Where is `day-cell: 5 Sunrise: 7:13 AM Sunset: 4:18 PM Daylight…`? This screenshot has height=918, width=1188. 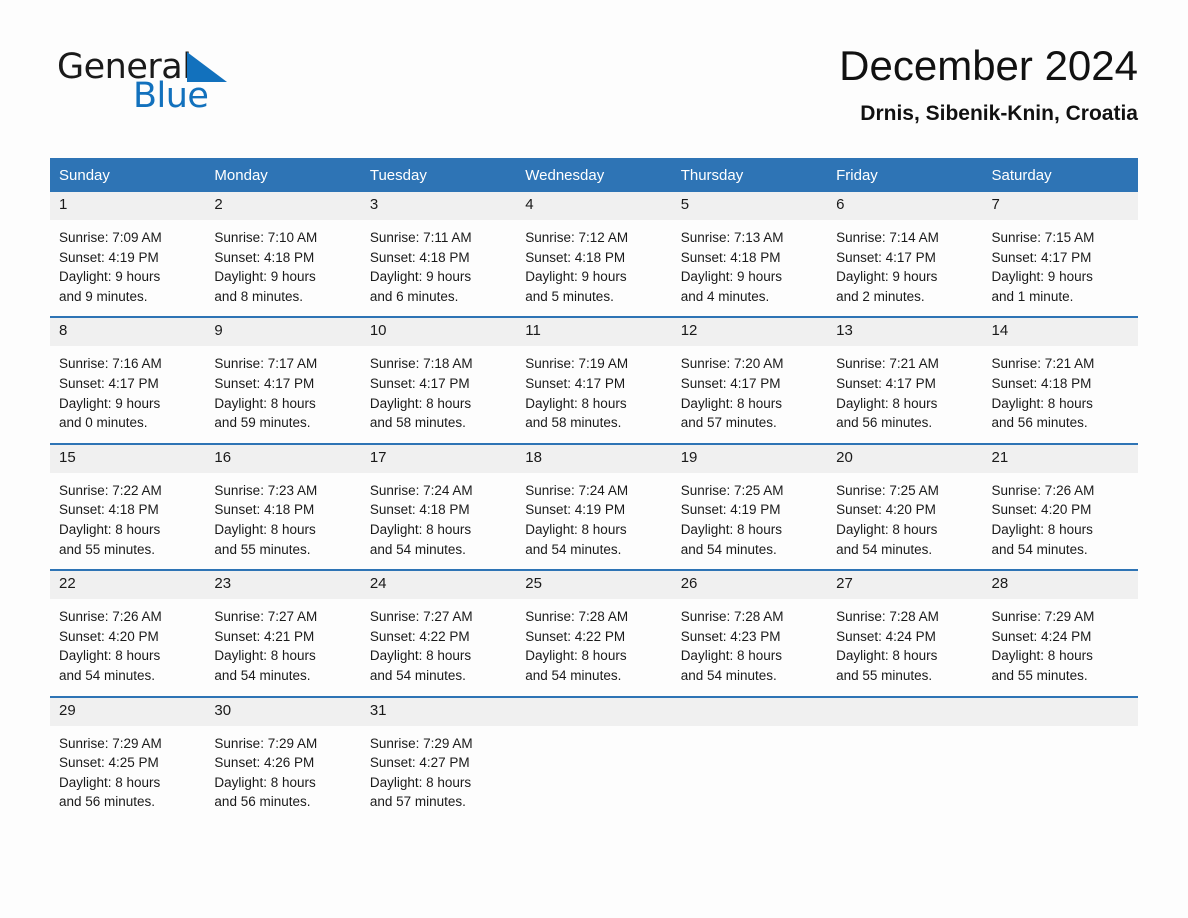
day-cell: 5 Sunrise: 7:13 AM Sunset: 4:18 PM Daylight… is located at coordinates (749, 255).